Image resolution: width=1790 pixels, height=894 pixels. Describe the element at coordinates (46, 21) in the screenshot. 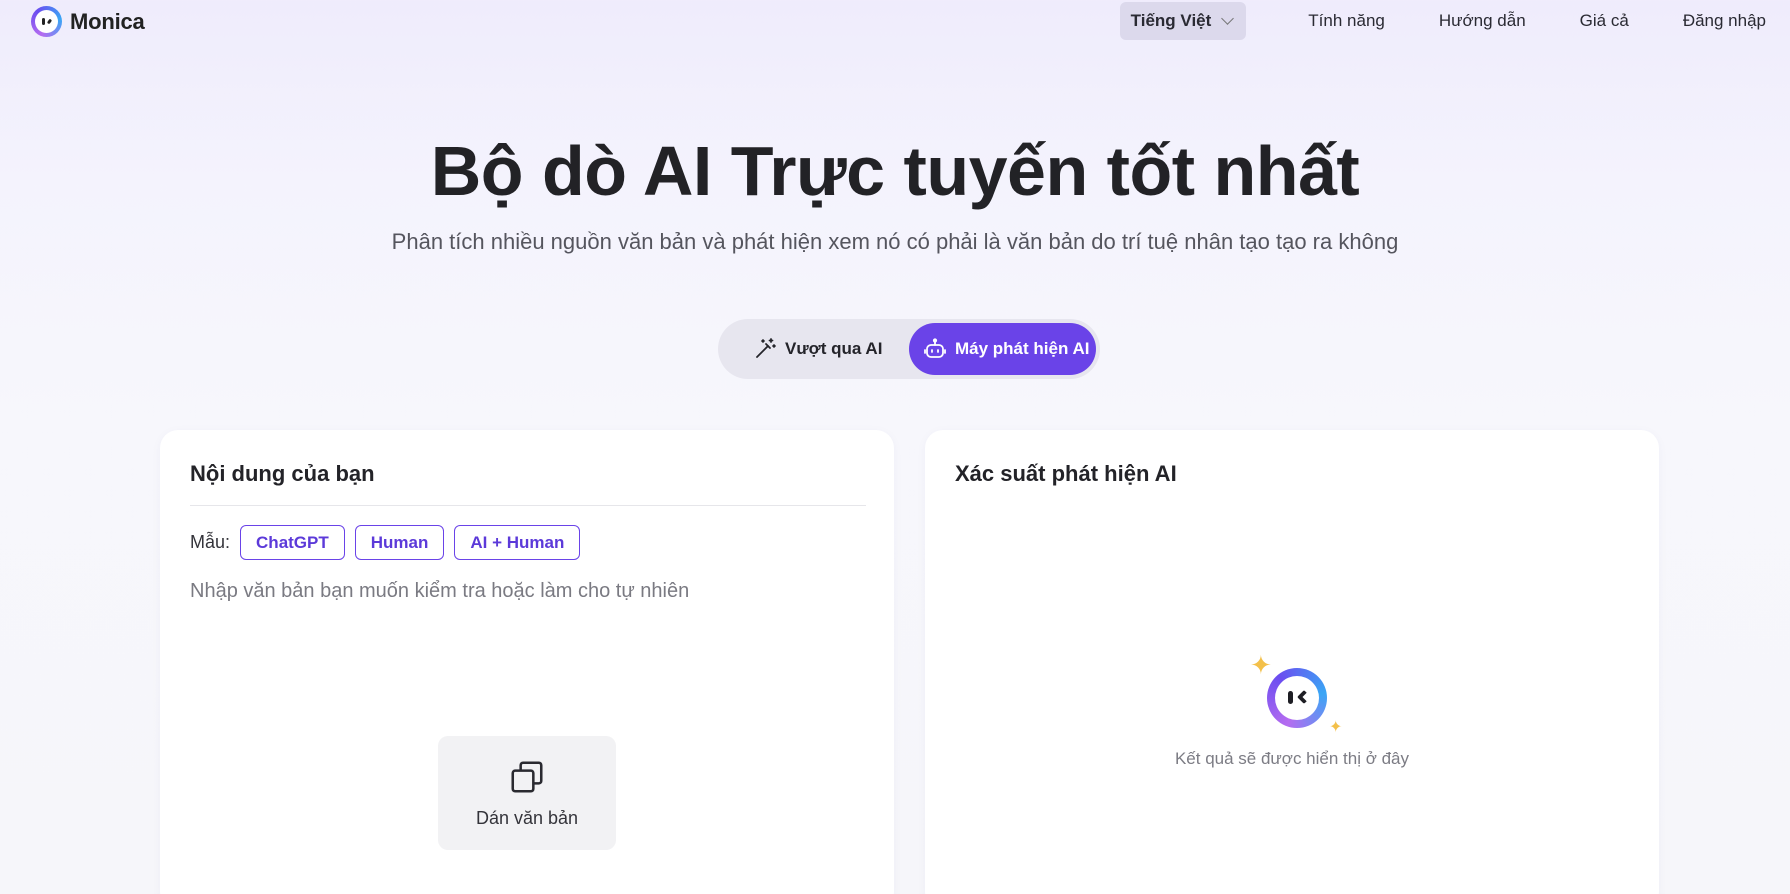

I see `monica-logo-icon` at that location.